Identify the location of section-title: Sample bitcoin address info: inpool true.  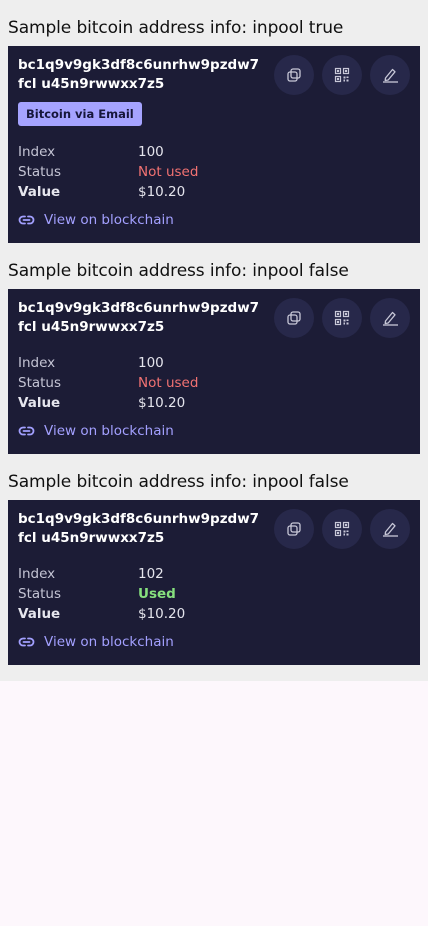
(176, 28).